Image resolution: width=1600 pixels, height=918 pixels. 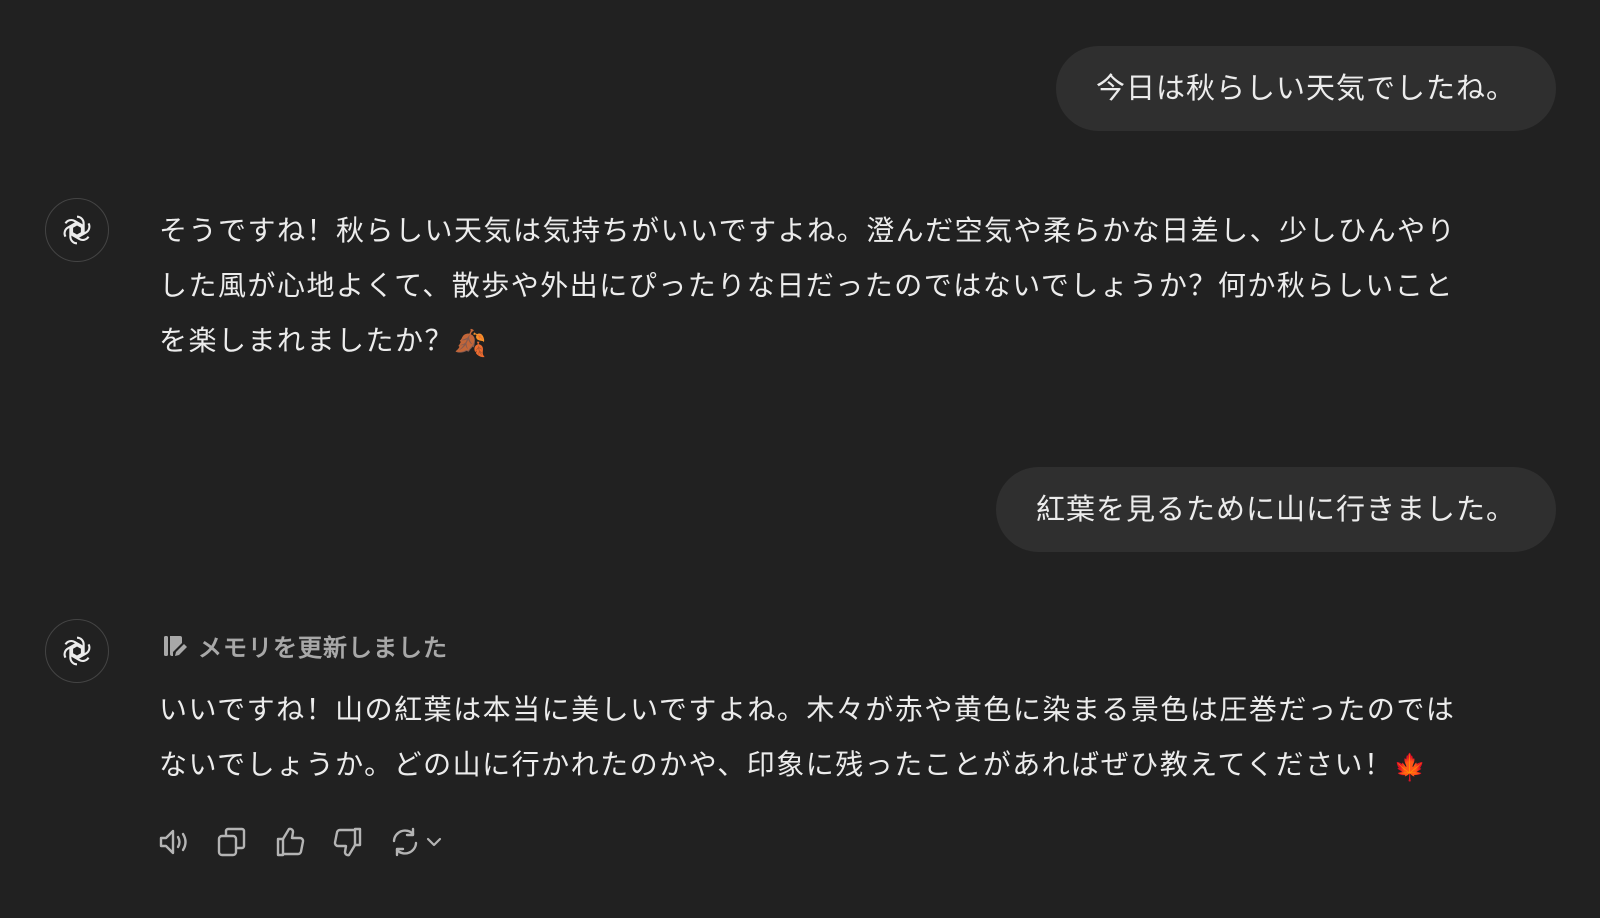 I want to click on thumbs-down-icon, so click(x=347, y=842).